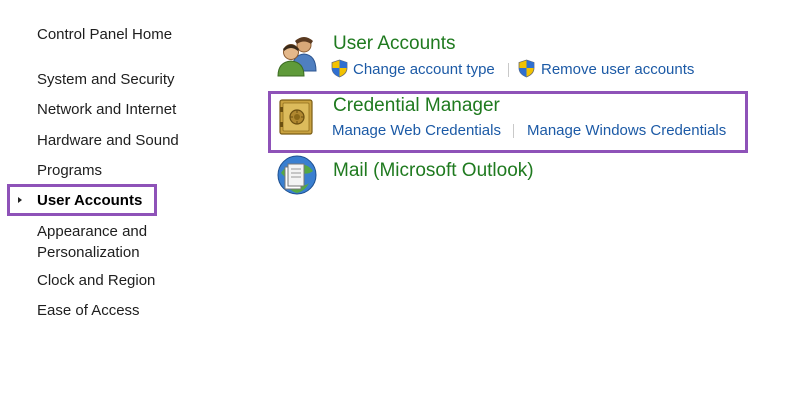  Describe the element at coordinates (108, 140) in the screenshot. I see `nav-hardware-and-sound: Hardware and Sound` at that location.